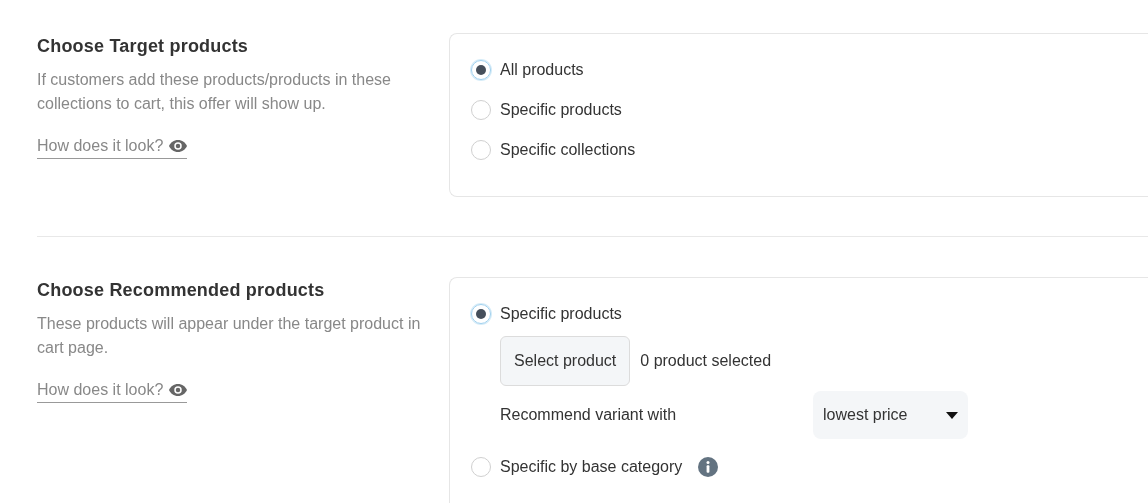 The width and height of the screenshot is (1148, 503). I want to click on section-description: If customers add these products/products in these collections to cart, this offer will show up., so click(214, 92).